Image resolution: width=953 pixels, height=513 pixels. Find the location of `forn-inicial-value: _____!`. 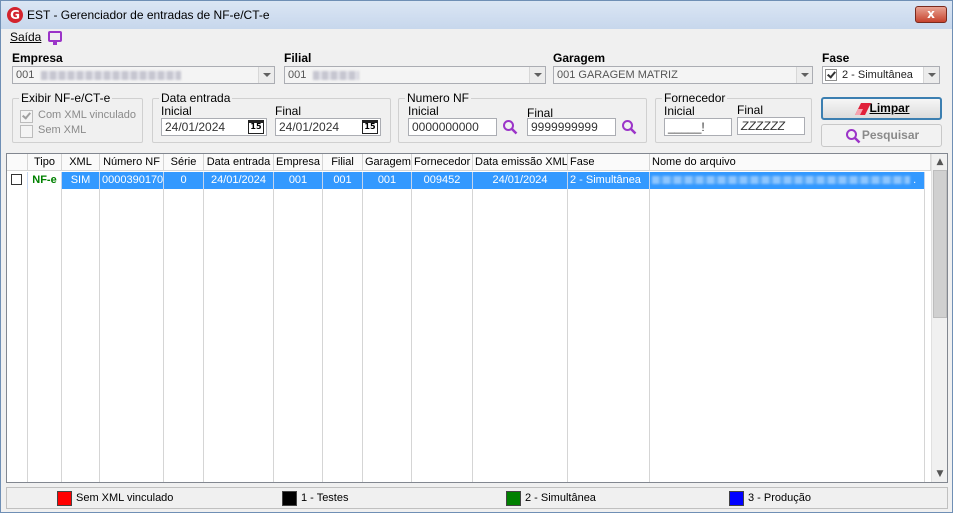

forn-inicial-value: _____! is located at coordinates (686, 127).